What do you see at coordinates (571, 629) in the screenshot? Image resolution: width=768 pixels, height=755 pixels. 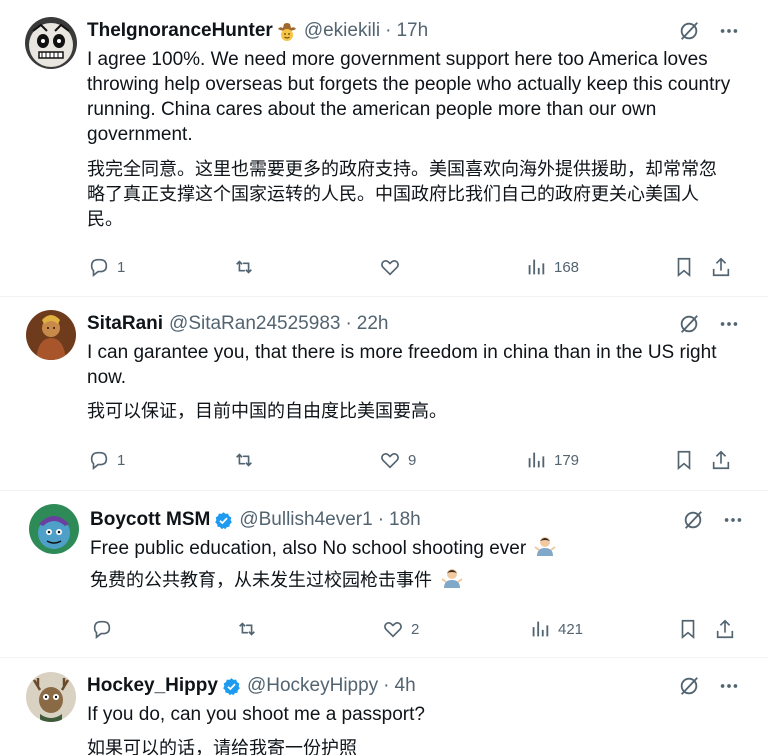 I see `views-count: 421` at bounding box center [571, 629].